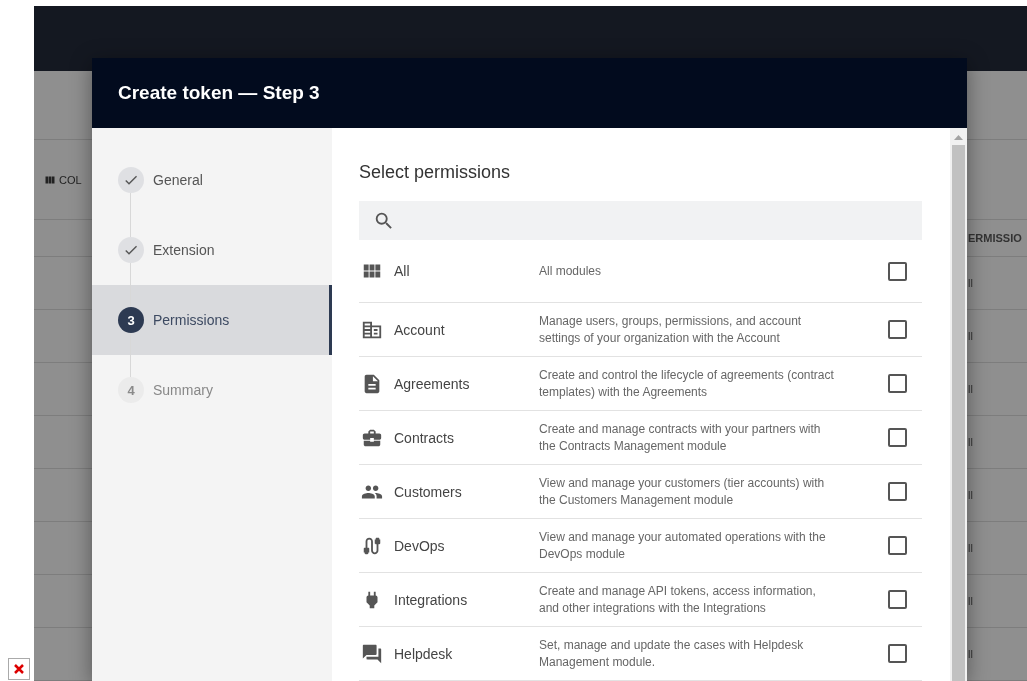 The width and height of the screenshot is (1027, 681). What do you see at coordinates (432, 383) in the screenshot?
I see `permission-name: Agreements` at bounding box center [432, 383].